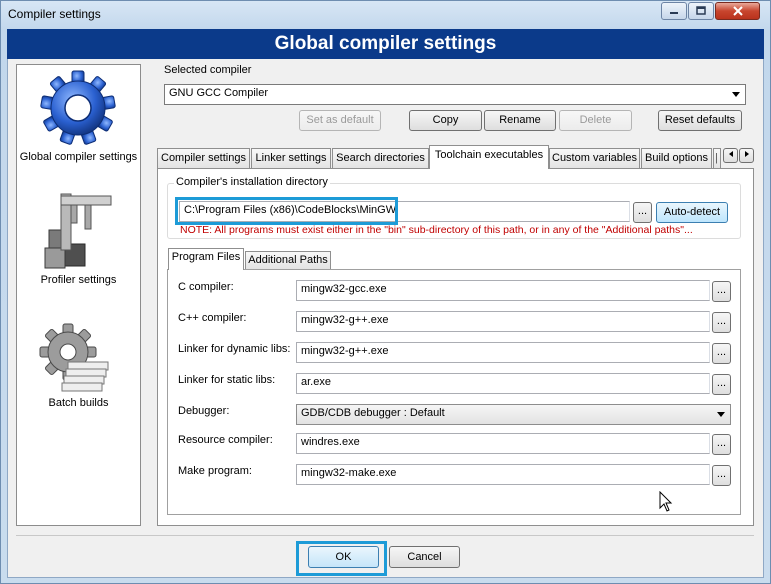 Image resolution: width=771 pixels, height=584 pixels. Describe the element at coordinates (234, 349) in the screenshot. I see `dynamic-linker-label: Linker for dynamic libs:` at that location.